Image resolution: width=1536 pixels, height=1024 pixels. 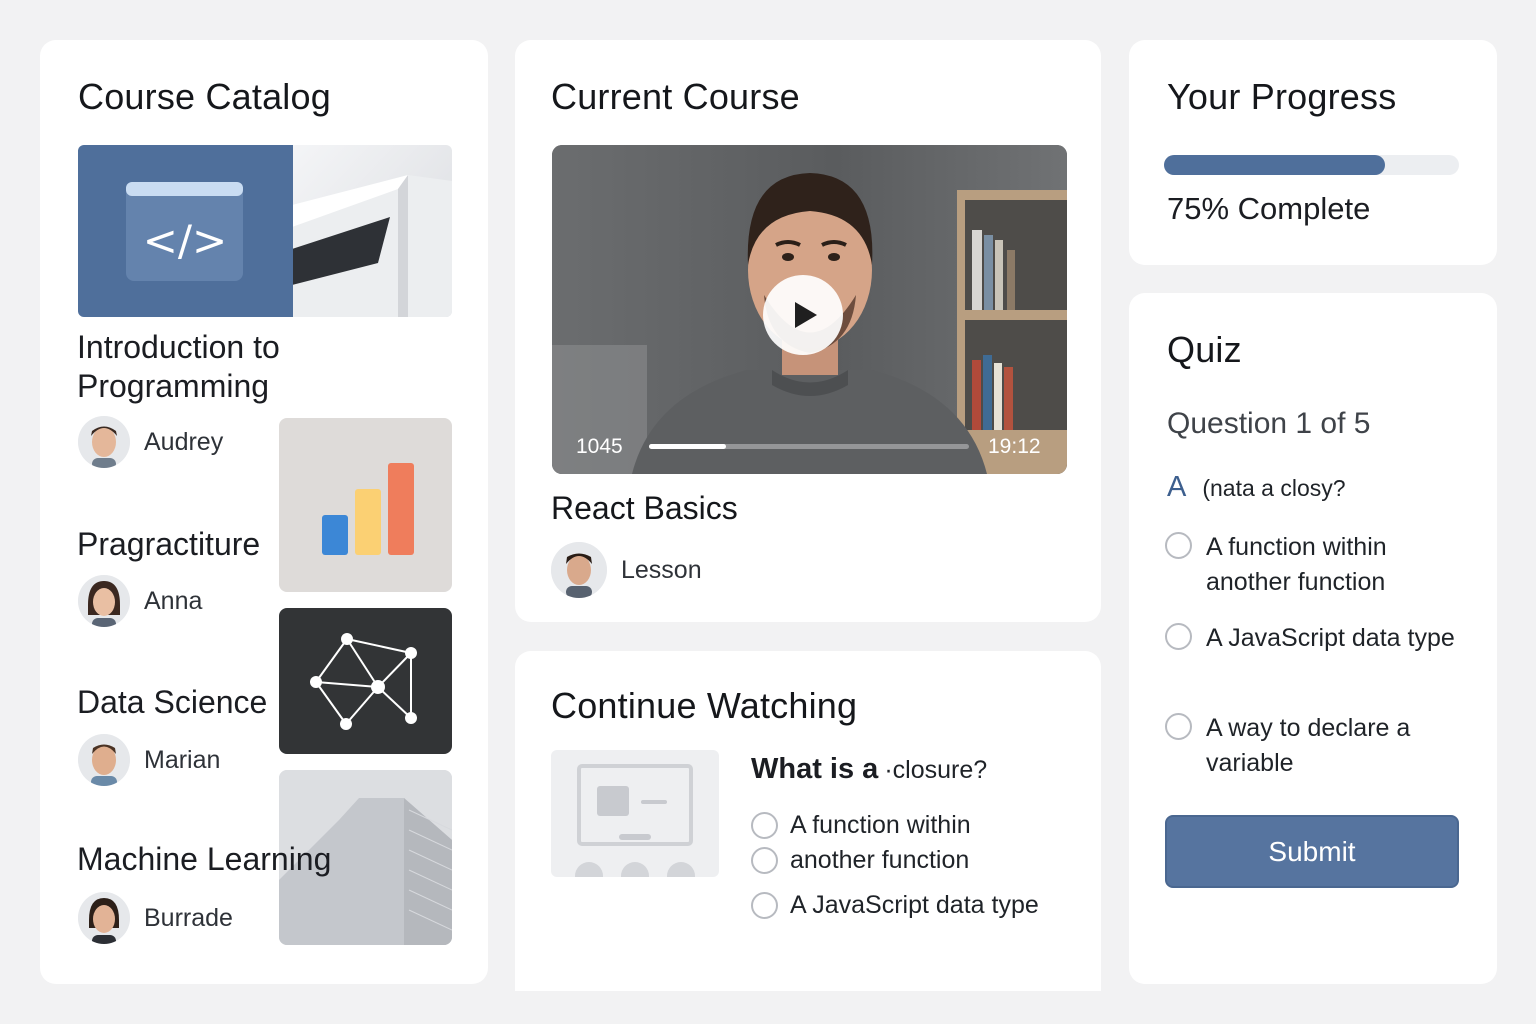 I want to click on lesson-placeholder-icon, so click(x=635, y=820).